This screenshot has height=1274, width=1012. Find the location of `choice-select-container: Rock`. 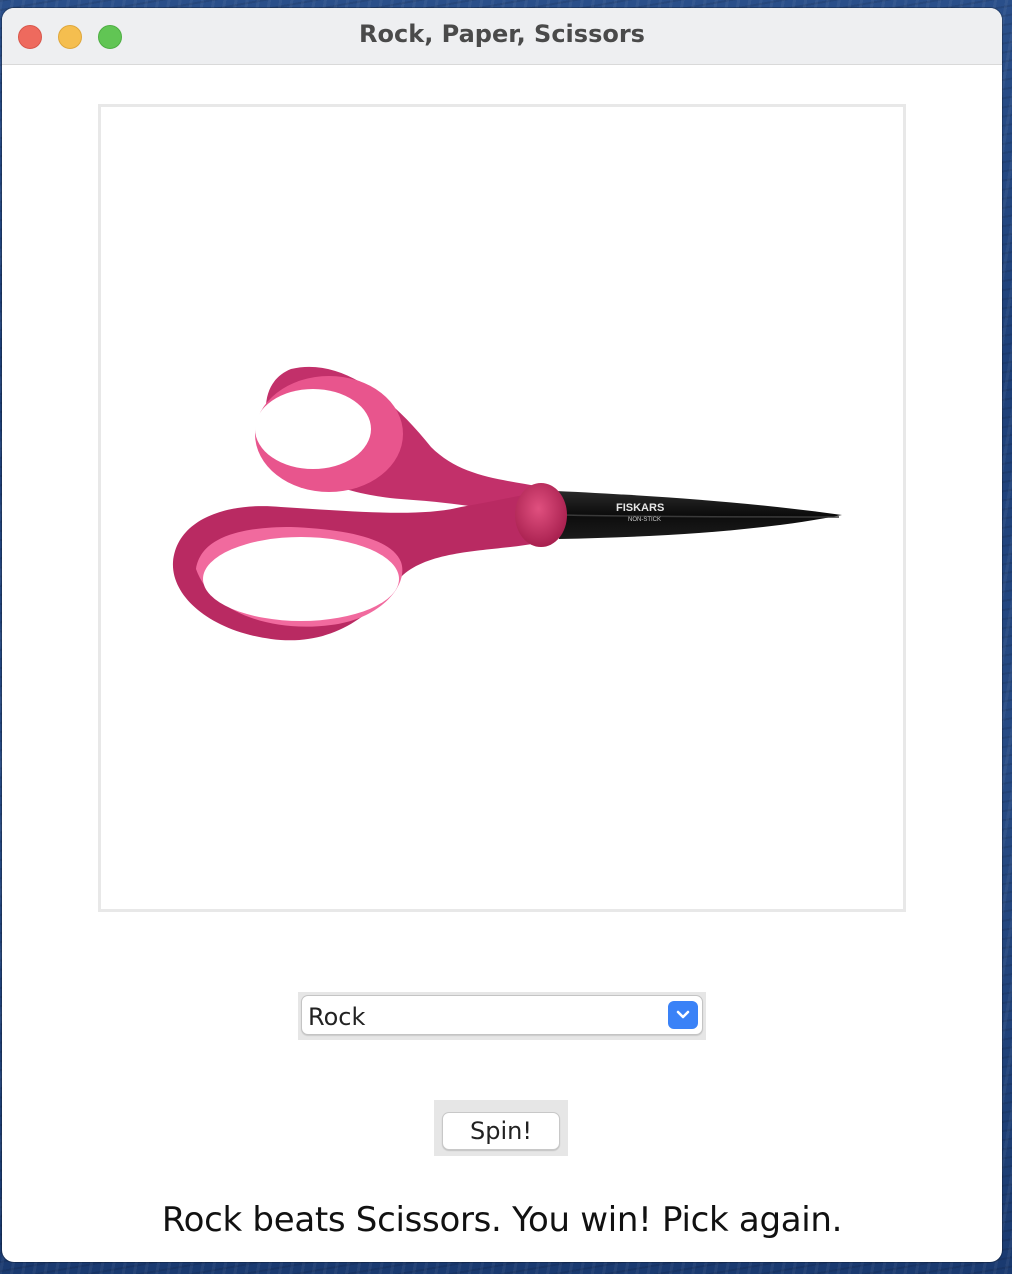

choice-select-container: Rock is located at coordinates (502, 1016).